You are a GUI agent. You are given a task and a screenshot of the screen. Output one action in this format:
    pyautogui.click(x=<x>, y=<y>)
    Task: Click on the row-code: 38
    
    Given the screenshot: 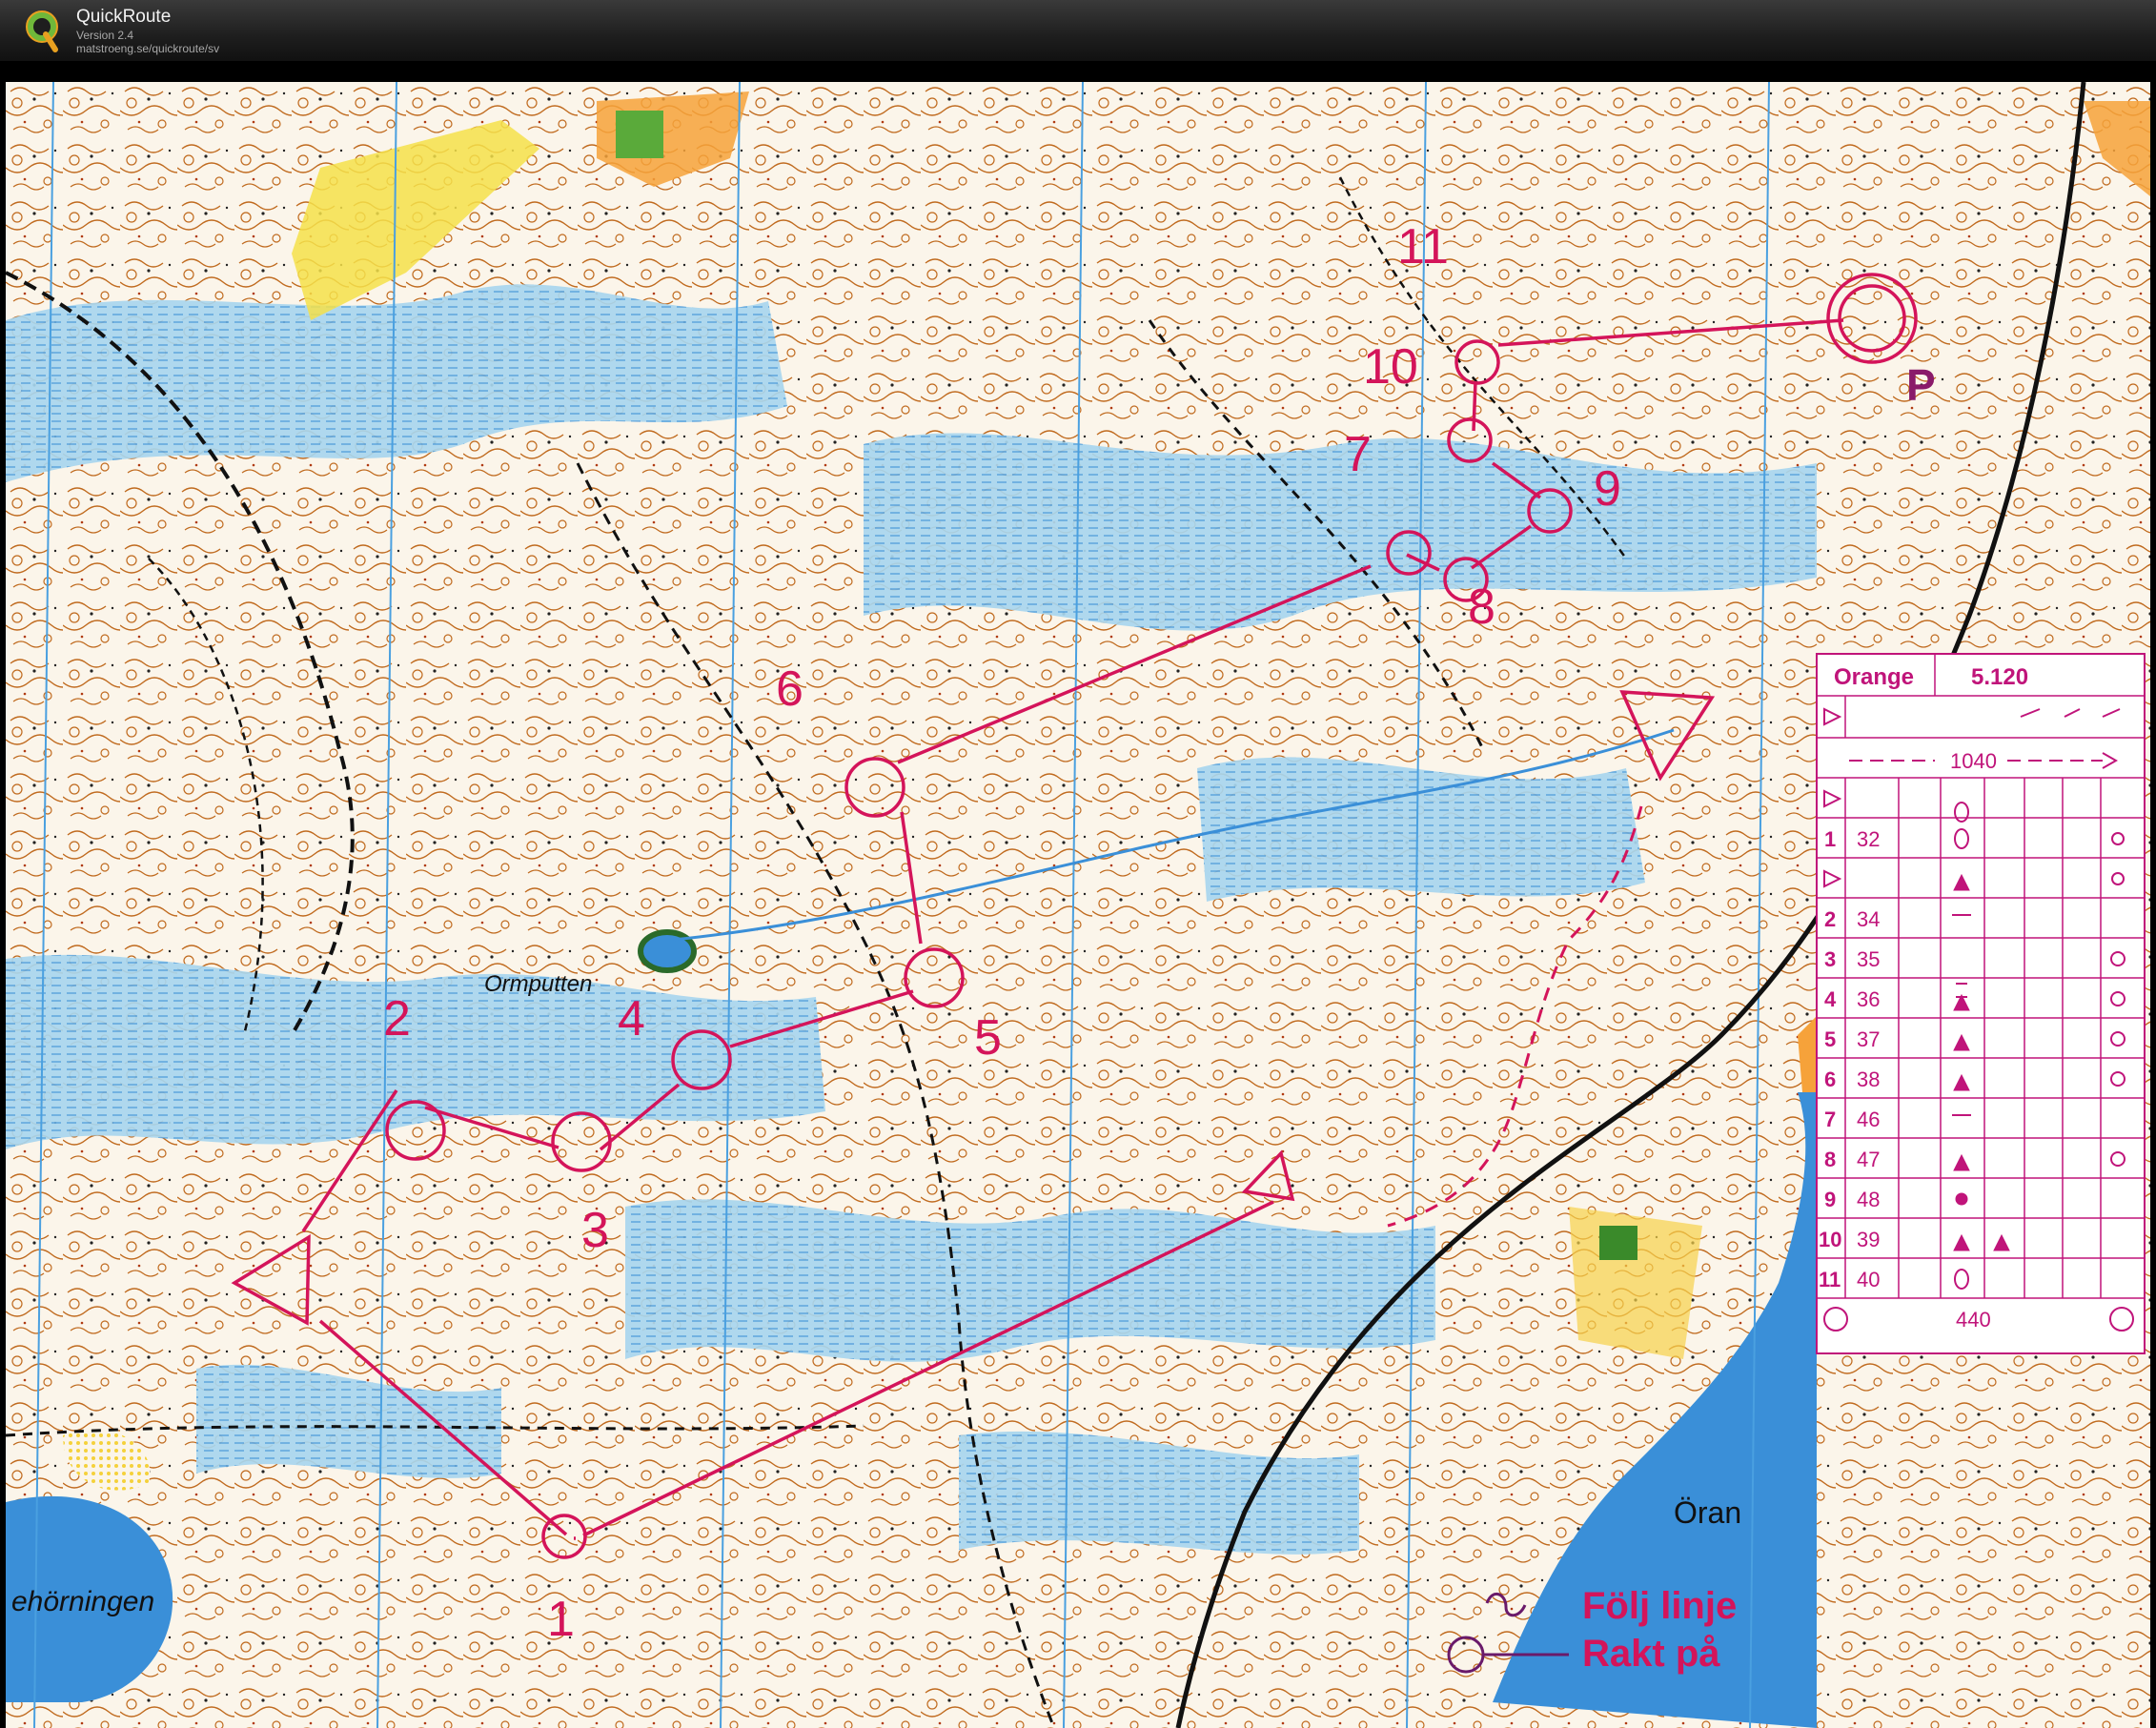 What is the action you would take?
    pyautogui.click(x=1868, y=1079)
    